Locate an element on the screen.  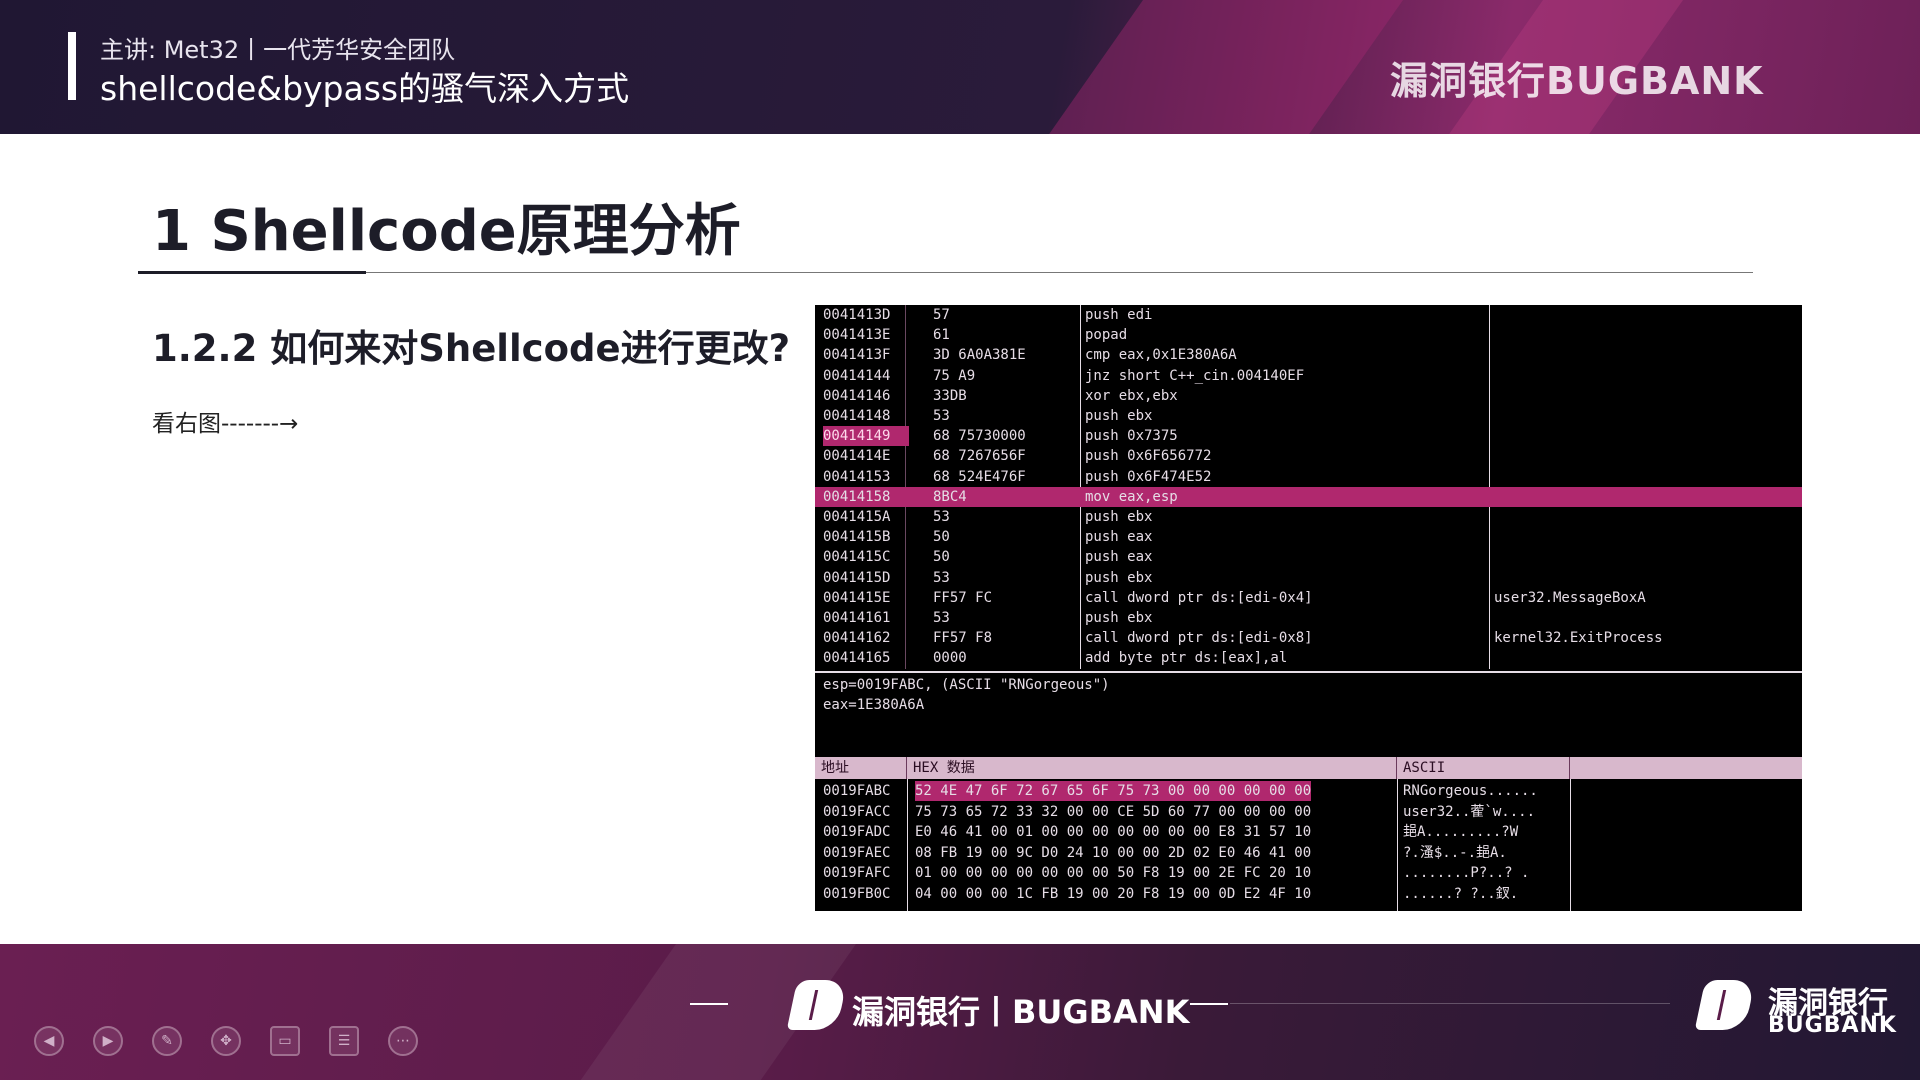
disasm-instruction: push 0x6F656772 is located at coordinates (1148, 456).